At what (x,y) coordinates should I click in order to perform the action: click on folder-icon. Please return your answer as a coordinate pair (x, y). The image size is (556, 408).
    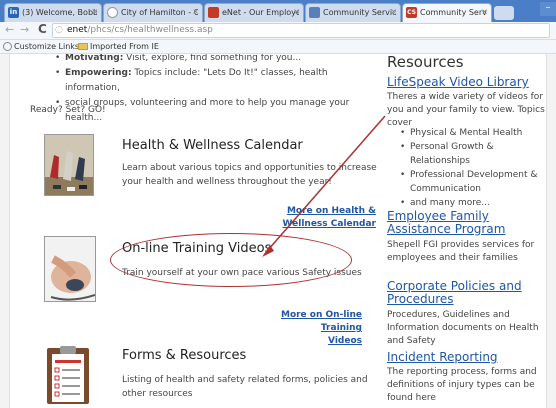
    Looking at the image, I should click on (83, 46).